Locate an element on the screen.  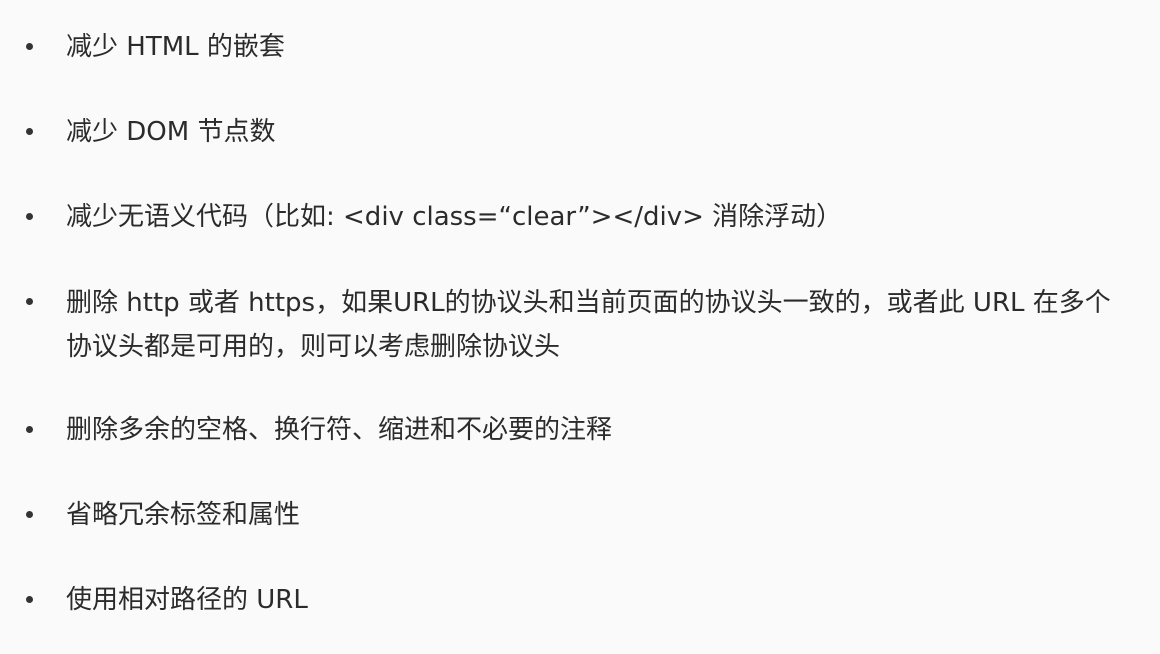
list-item: 删除多余的空格、换行符、缩进和不必要的注释 is located at coordinates (593, 430).